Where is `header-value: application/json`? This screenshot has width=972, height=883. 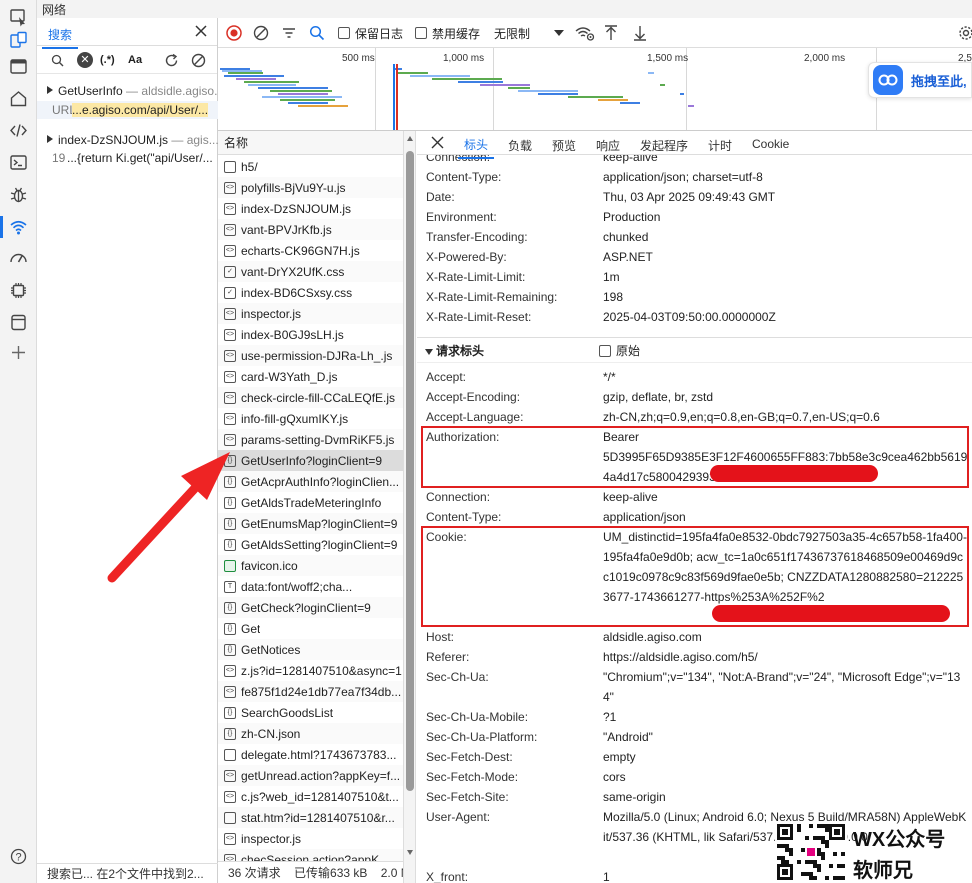 header-value: application/json is located at coordinates (785, 517).